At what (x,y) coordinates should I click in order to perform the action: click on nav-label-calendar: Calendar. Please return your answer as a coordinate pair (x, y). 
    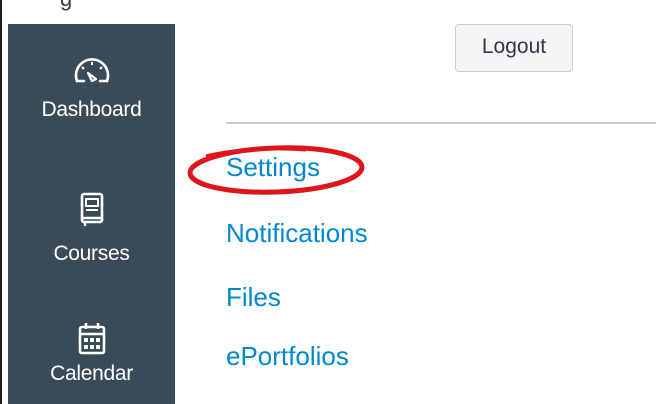
    Looking at the image, I should click on (91, 373).